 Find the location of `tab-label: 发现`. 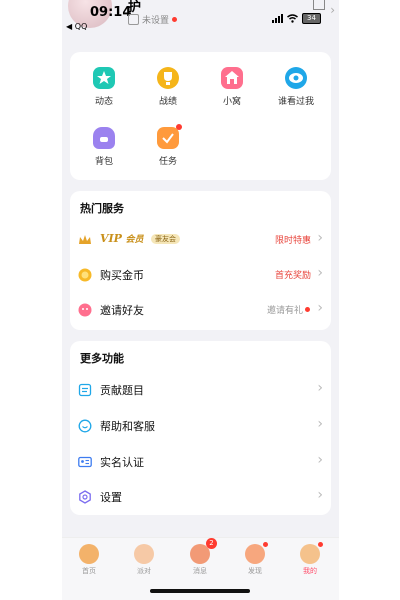

tab-label: 发现 is located at coordinates (255, 571).